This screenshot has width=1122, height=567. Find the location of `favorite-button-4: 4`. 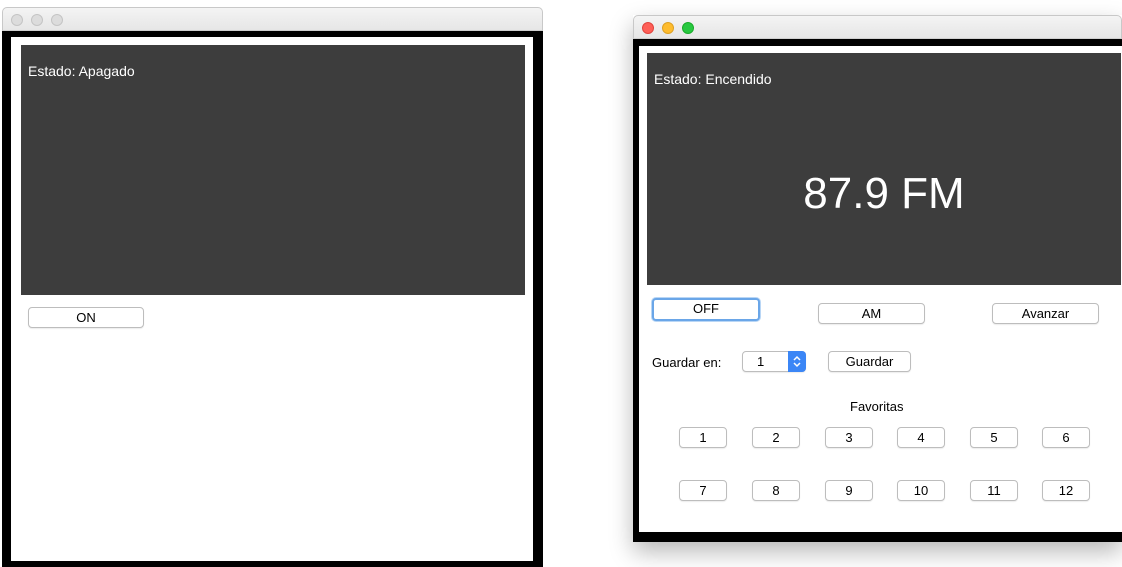

favorite-button-4: 4 is located at coordinates (921, 437).